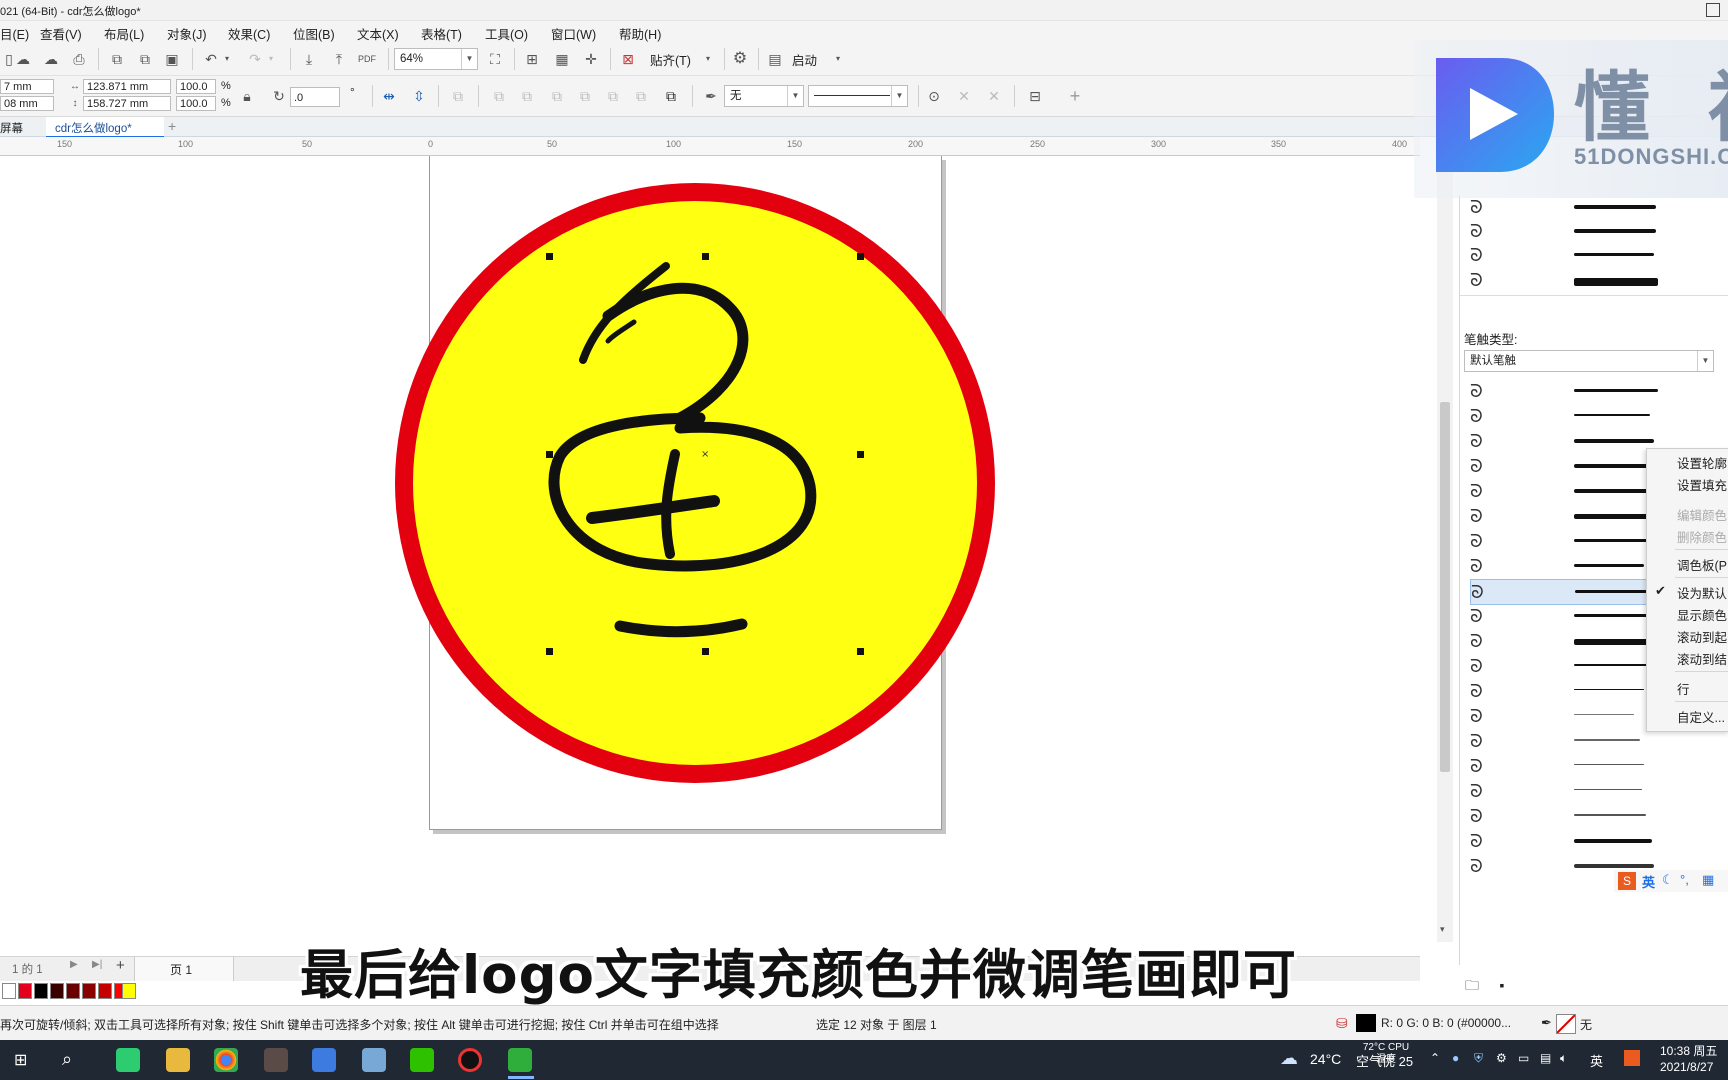  I want to click on rotation-angle-field: .0, so click(315, 97).